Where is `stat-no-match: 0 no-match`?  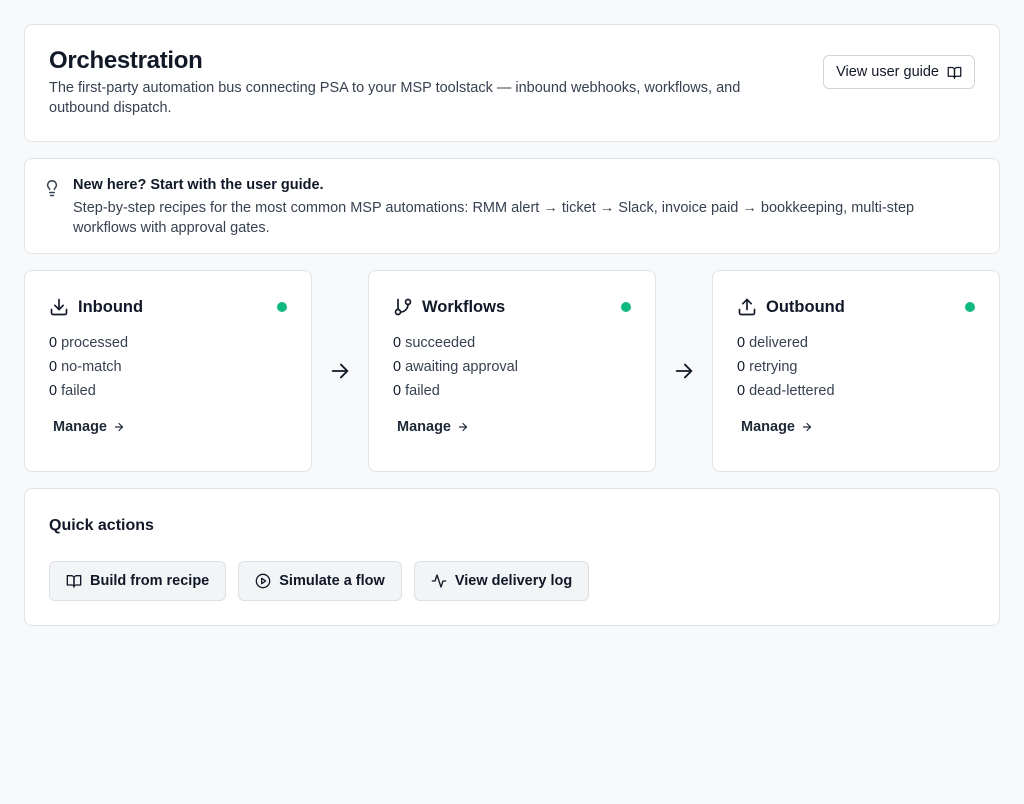 stat-no-match: 0 no-match is located at coordinates (88, 367).